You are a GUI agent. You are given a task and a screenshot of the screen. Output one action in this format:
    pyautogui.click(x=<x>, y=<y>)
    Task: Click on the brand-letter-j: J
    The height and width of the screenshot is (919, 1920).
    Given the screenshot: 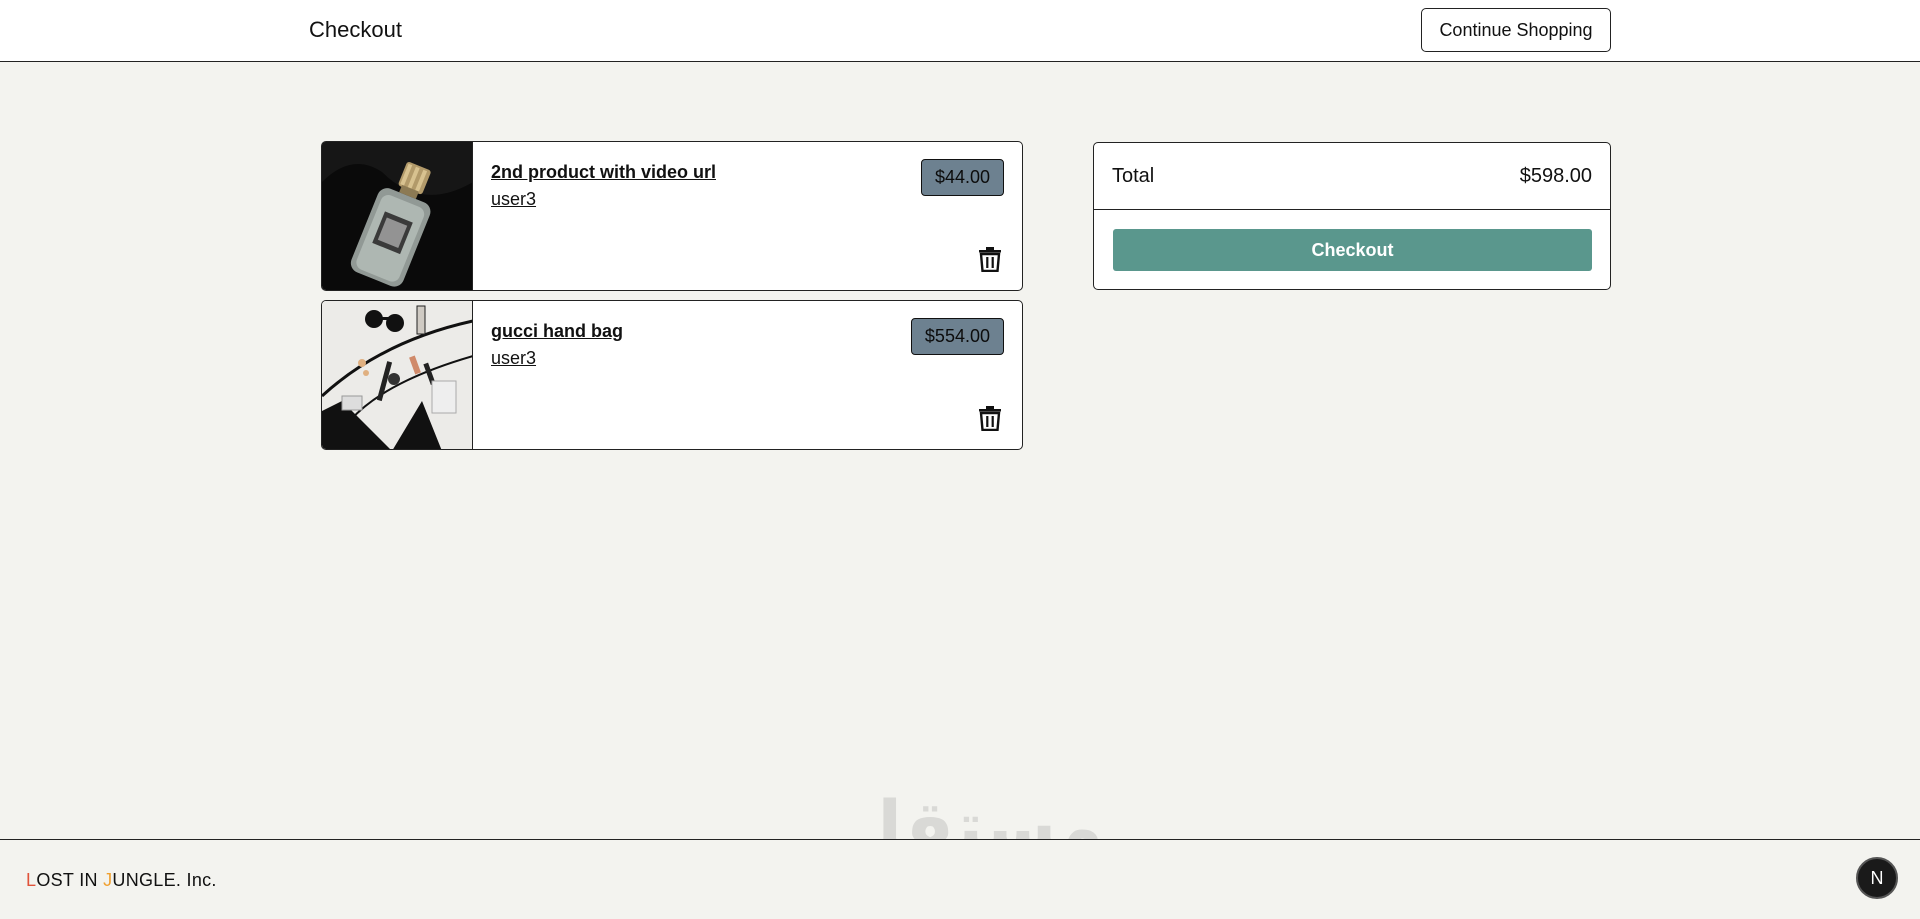 What is the action you would take?
    pyautogui.click(x=108, y=880)
    